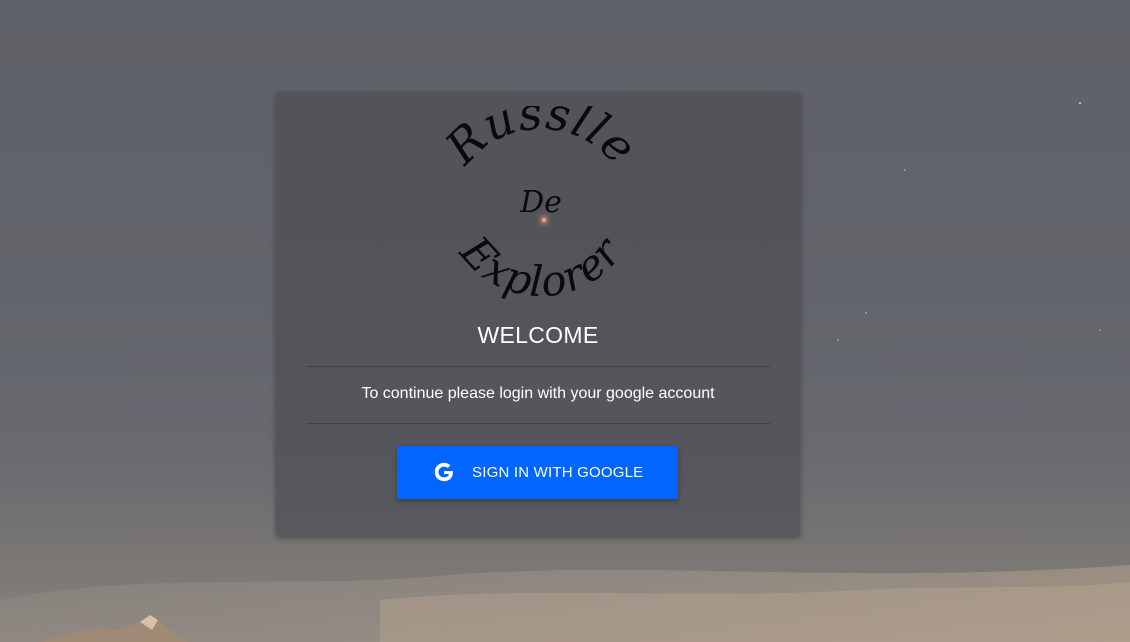  What do you see at coordinates (558, 472) in the screenshot?
I see `sign-in-button-label: SIGN IN WITH GOOGLE` at bounding box center [558, 472].